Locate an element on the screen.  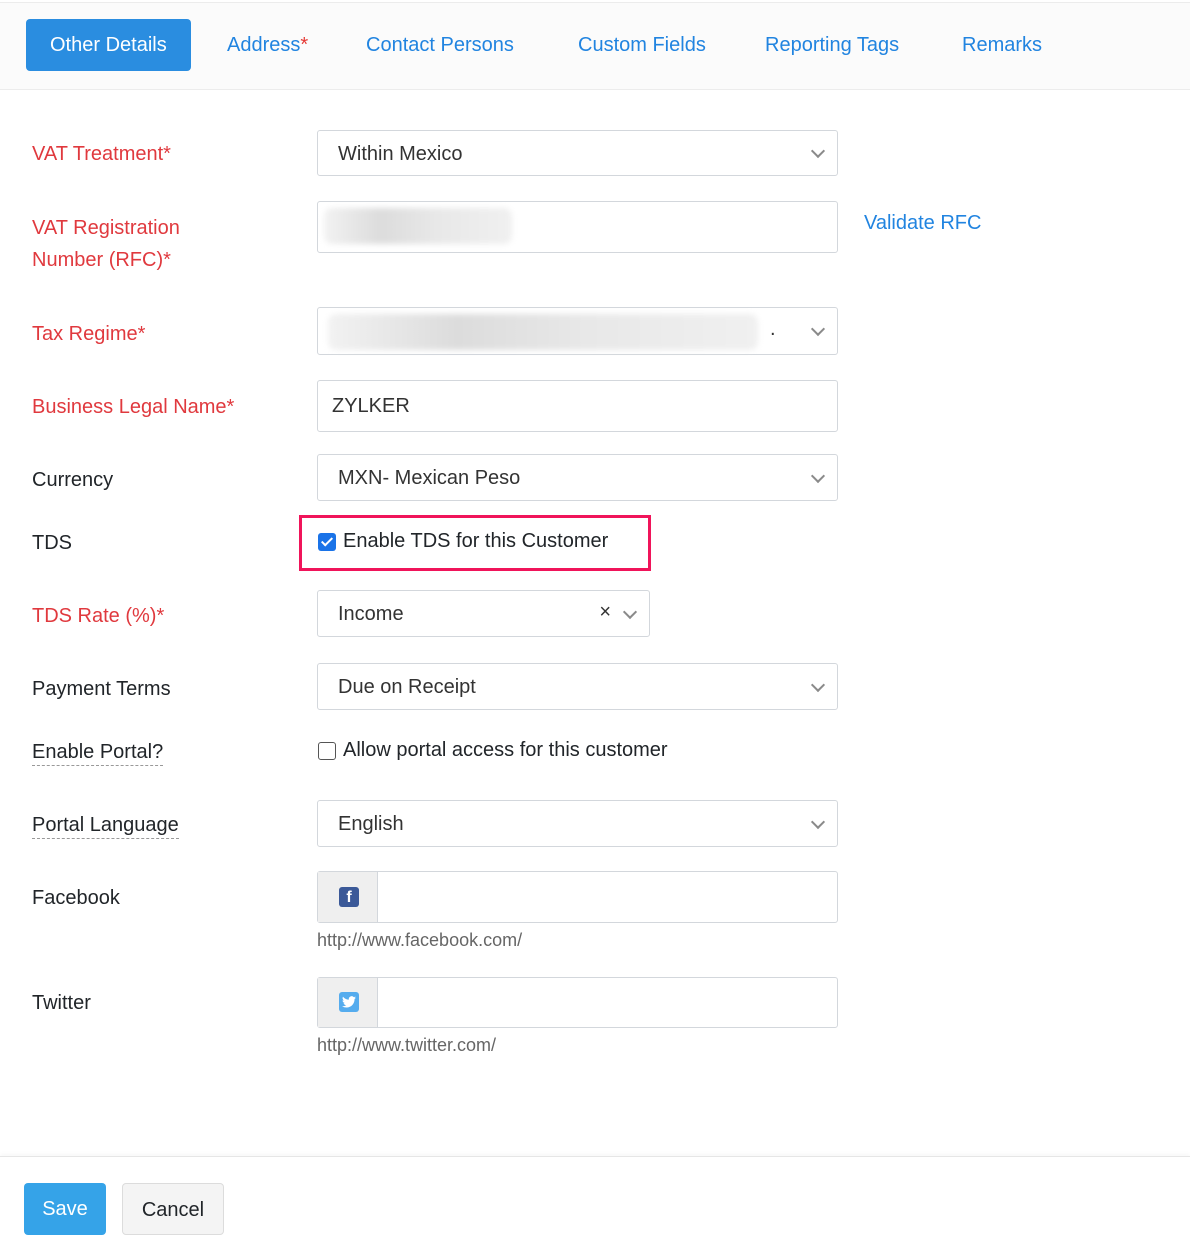
twitter-input is located at coordinates (577, 1002).